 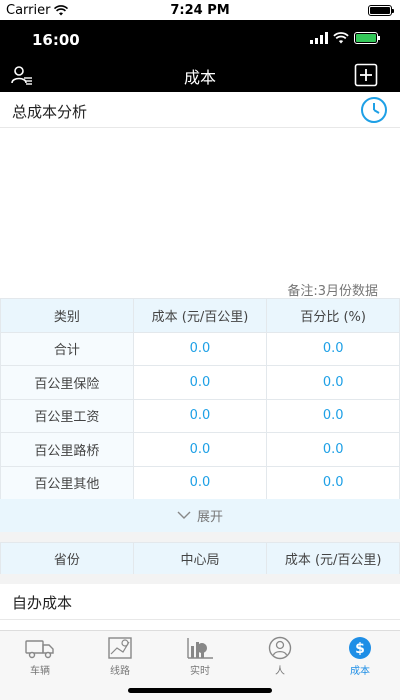 I want to click on page-title: 成本, so click(x=199, y=77).